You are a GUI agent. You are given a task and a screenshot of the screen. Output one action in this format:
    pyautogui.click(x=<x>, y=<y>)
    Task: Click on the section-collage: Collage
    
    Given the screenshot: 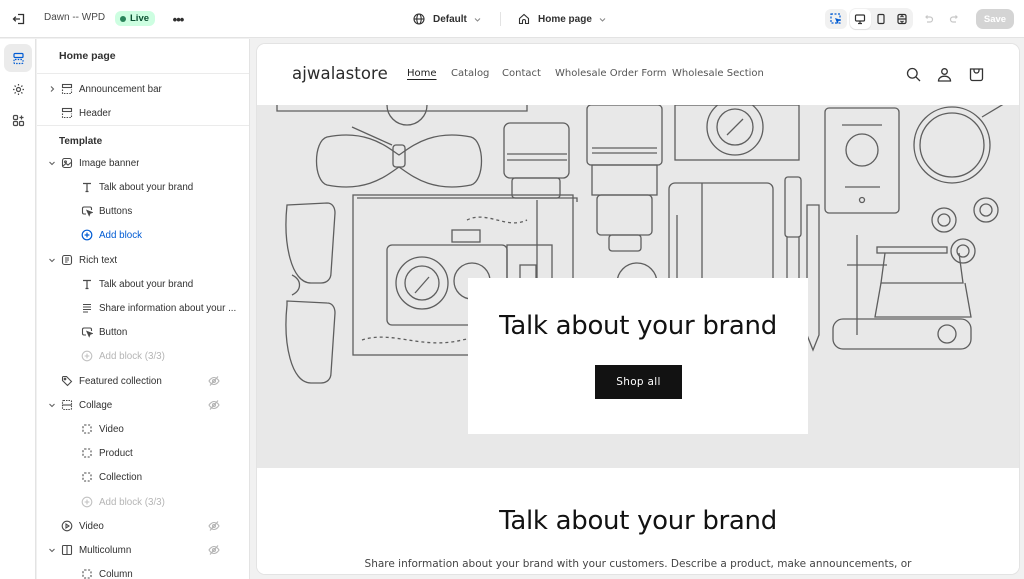 What is the action you would take?
    pyautogui.click(x=143, y=405)
    